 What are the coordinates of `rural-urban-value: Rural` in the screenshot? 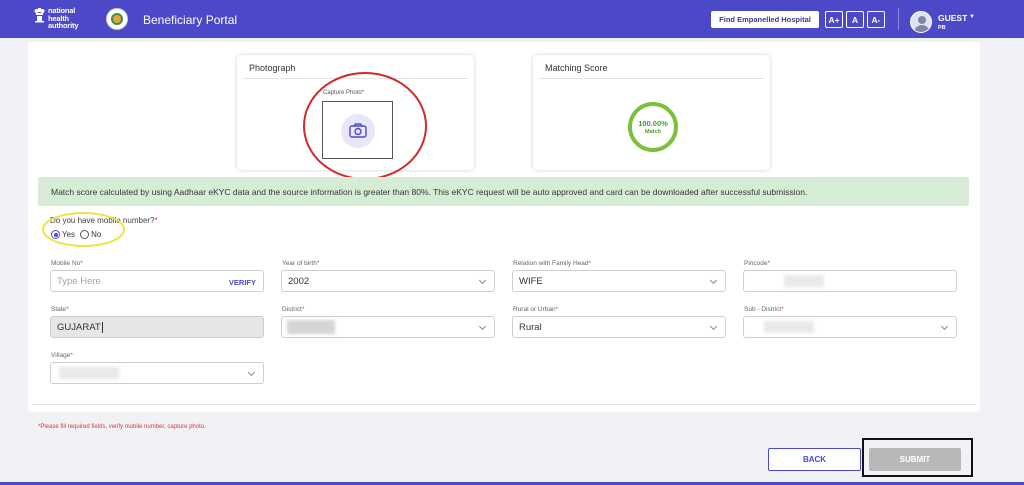 It's located at (530, 327).